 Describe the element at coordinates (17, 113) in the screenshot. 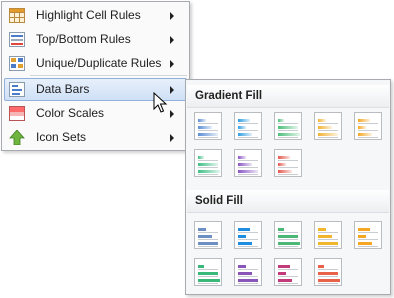

I see `color-scales-icon` at that location.